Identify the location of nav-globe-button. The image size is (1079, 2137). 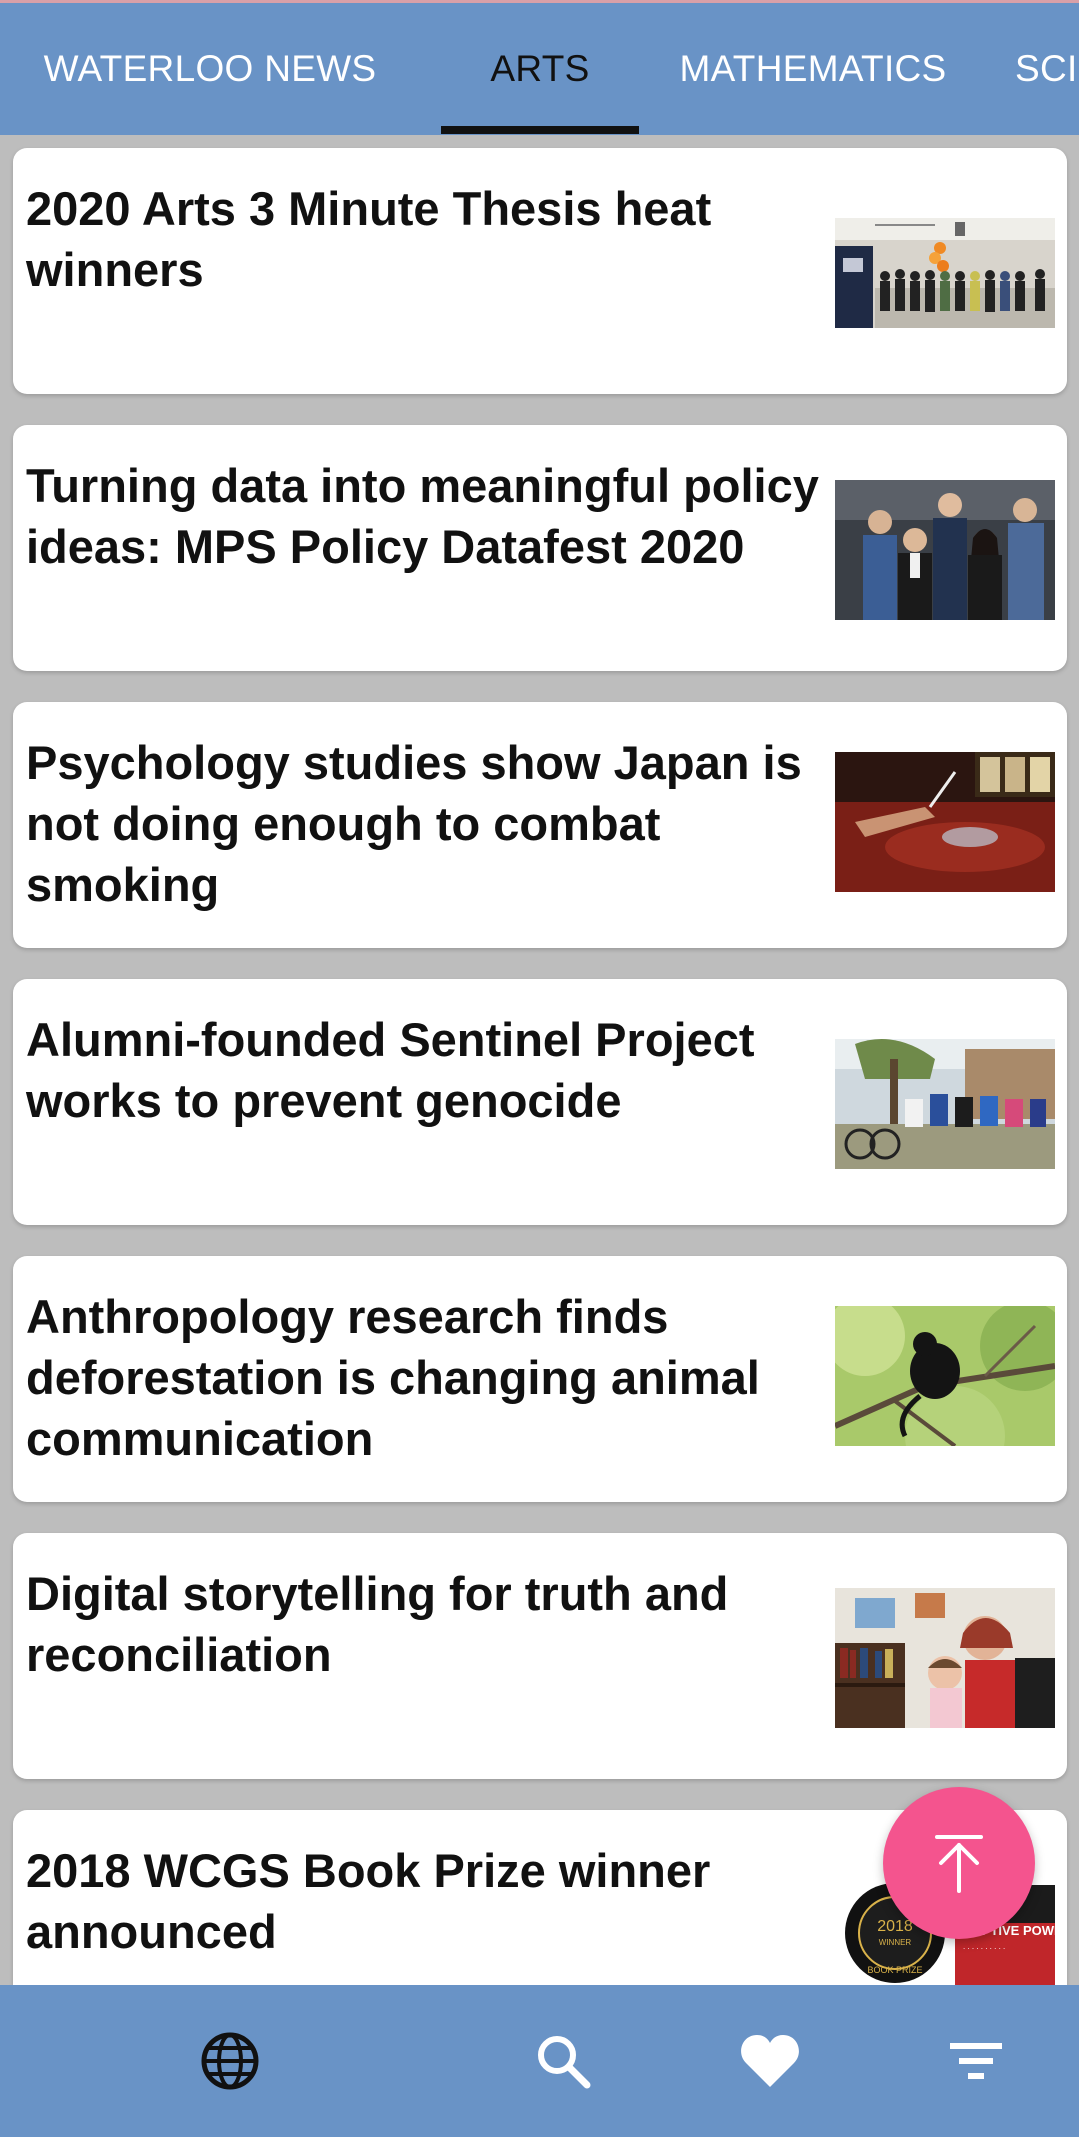
(230, 2061).